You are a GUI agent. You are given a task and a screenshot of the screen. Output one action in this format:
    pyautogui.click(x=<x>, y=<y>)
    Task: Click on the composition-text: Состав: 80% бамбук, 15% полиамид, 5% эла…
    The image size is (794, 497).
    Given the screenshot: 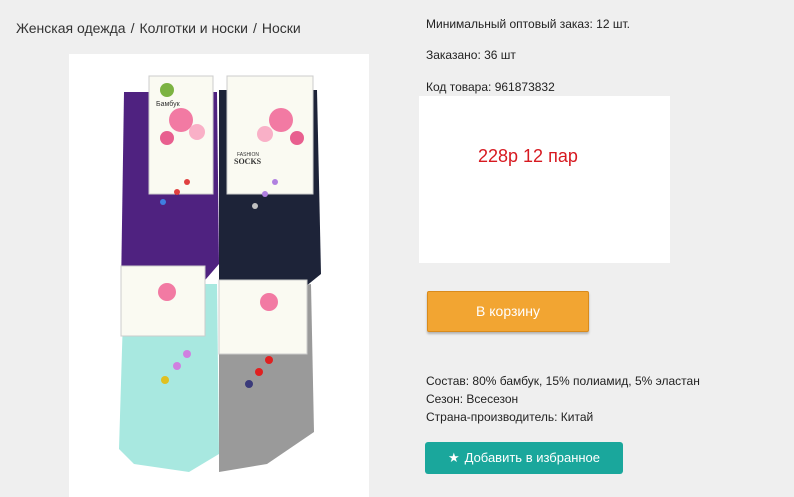 What is the action you would take?
    pyautogui.click(x=563, y=381)
    